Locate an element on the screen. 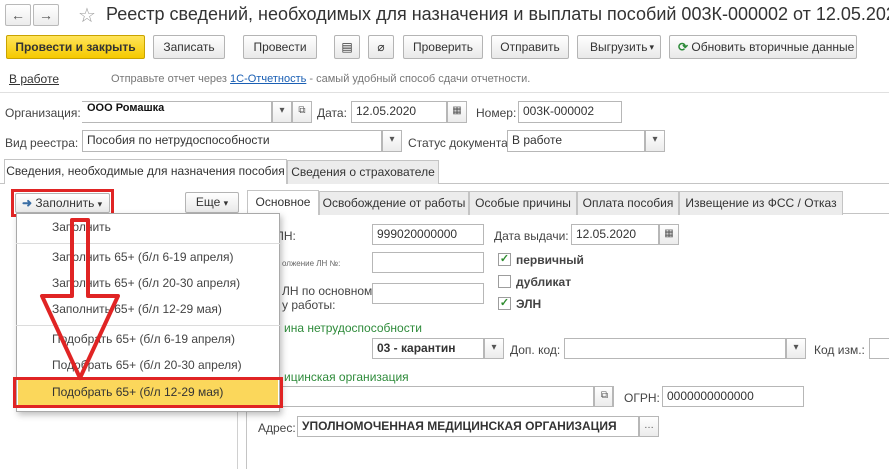  check-button: Проверить is located at coordinates (443, 47).